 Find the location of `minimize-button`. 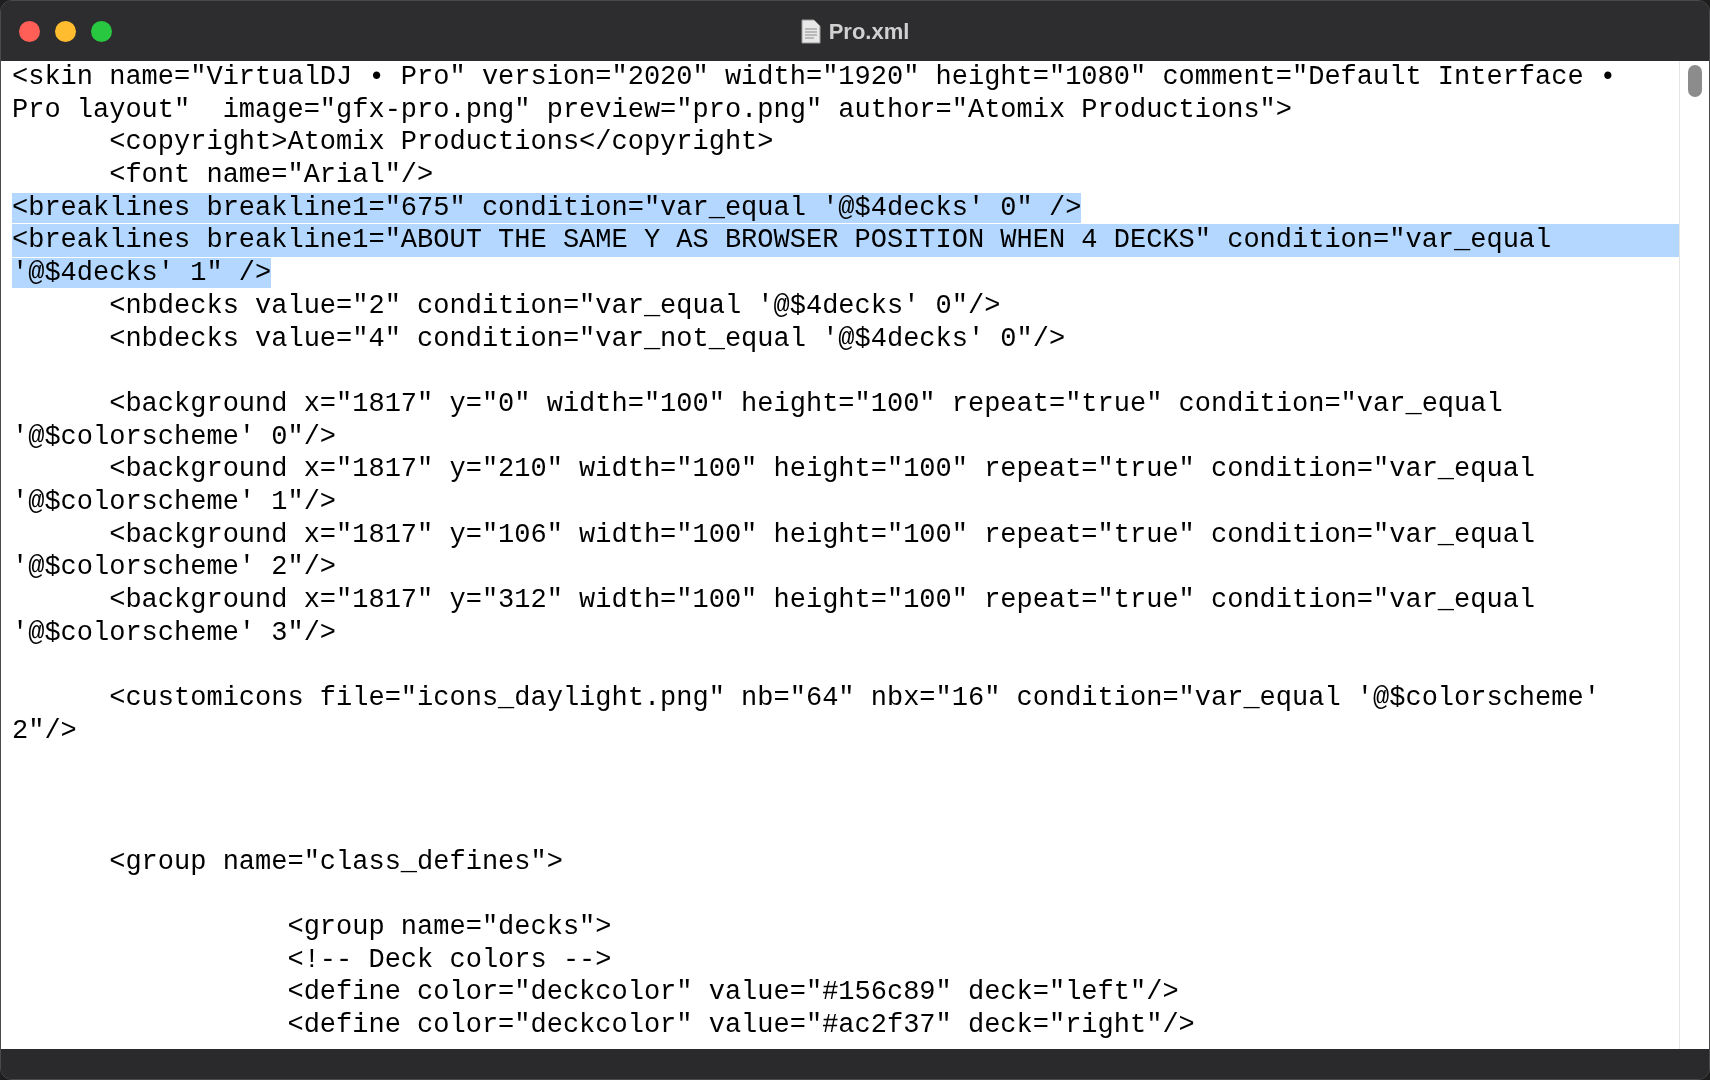

minimize-button is located at coordinates (65, 31).